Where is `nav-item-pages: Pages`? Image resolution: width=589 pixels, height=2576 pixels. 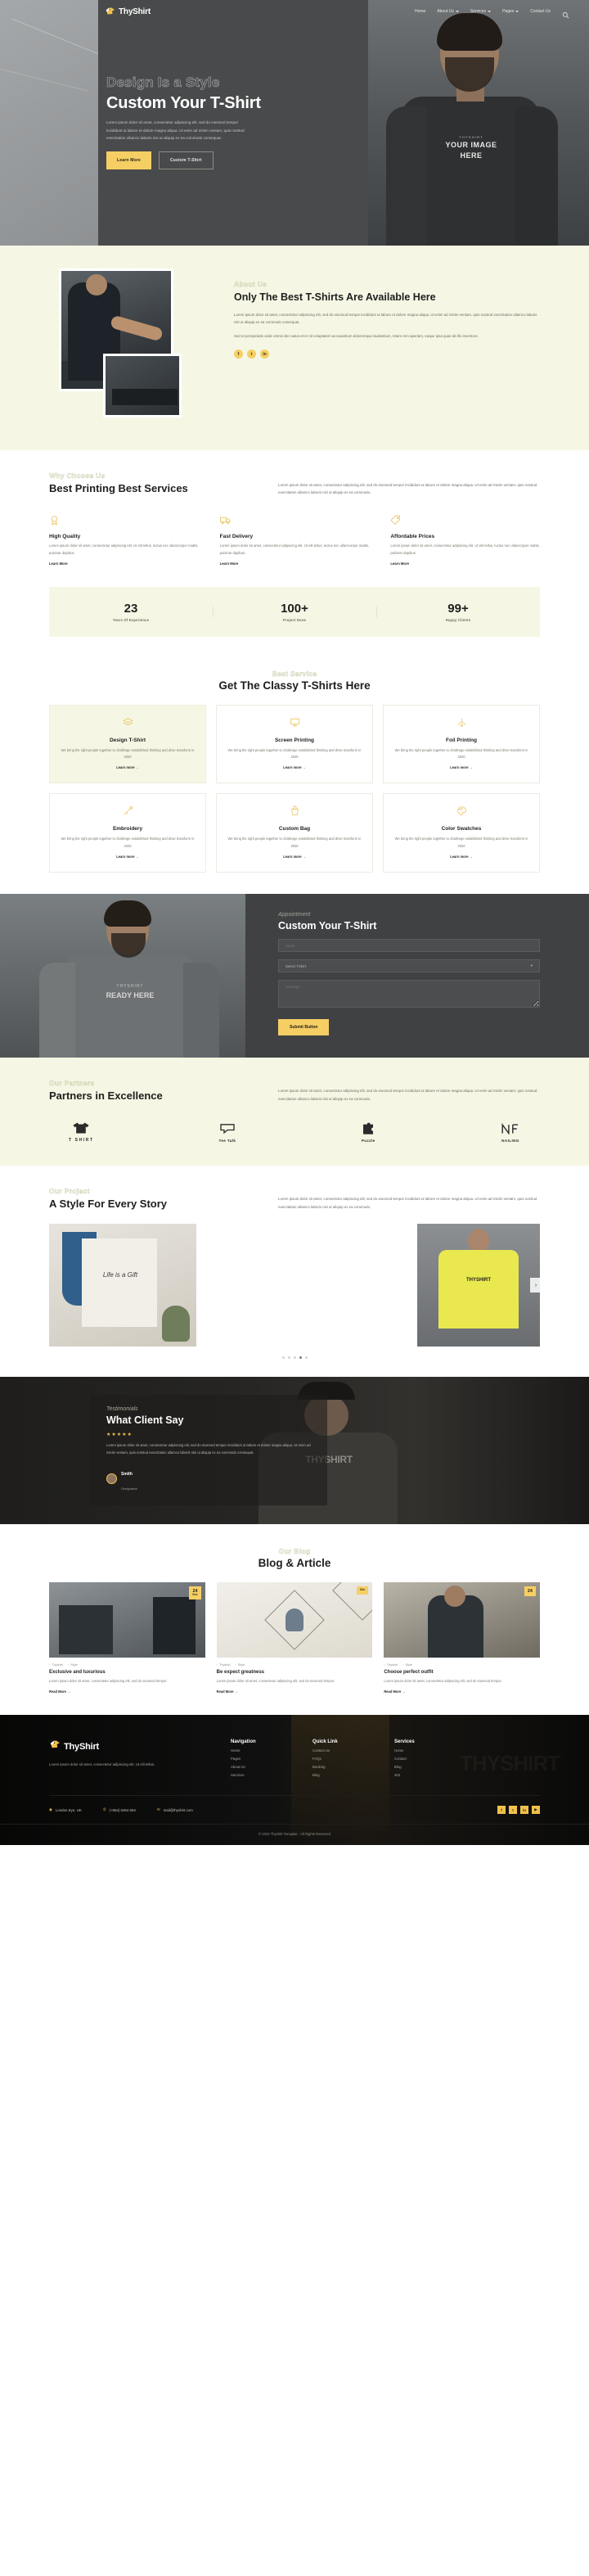
nav-item-pages: Pages is located at coordinates (510, 11).